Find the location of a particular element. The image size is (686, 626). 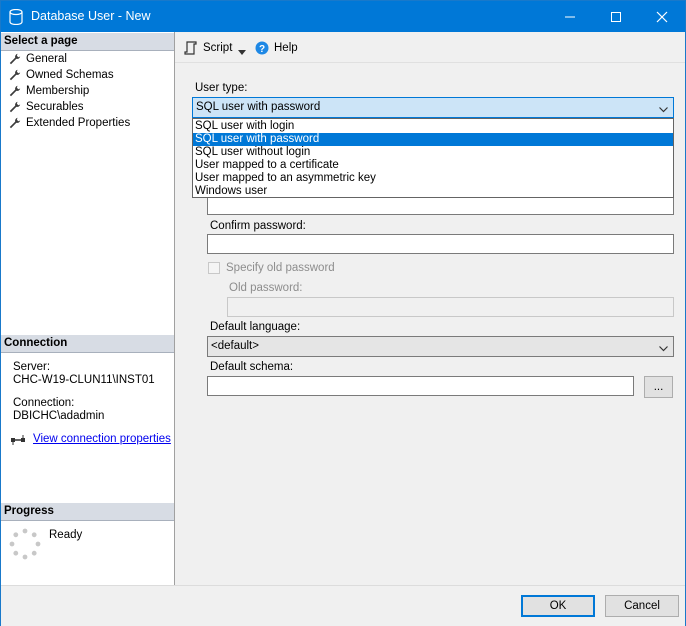

help-icon: ? is located at coordinates (262, 49).